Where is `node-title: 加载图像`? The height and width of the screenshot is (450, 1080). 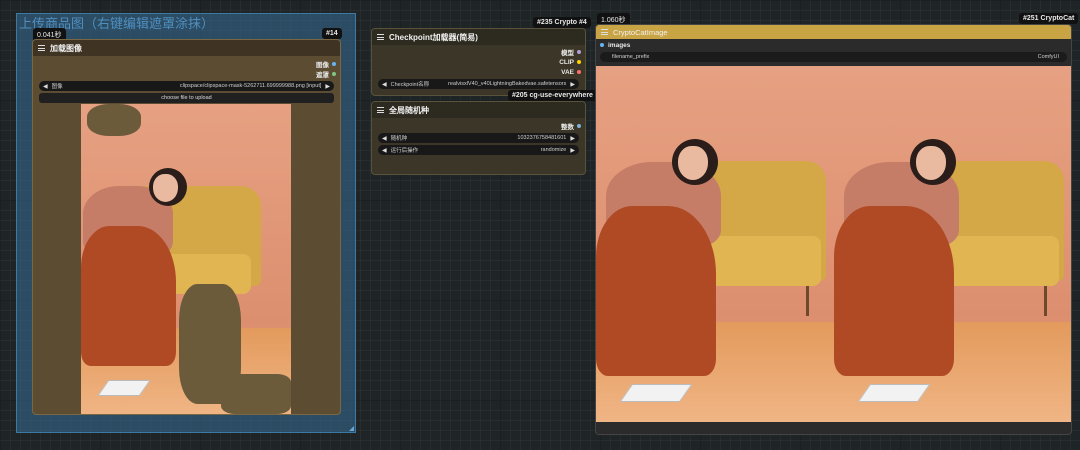 node-title: 加载图像 is located at coordinates (66, 48).